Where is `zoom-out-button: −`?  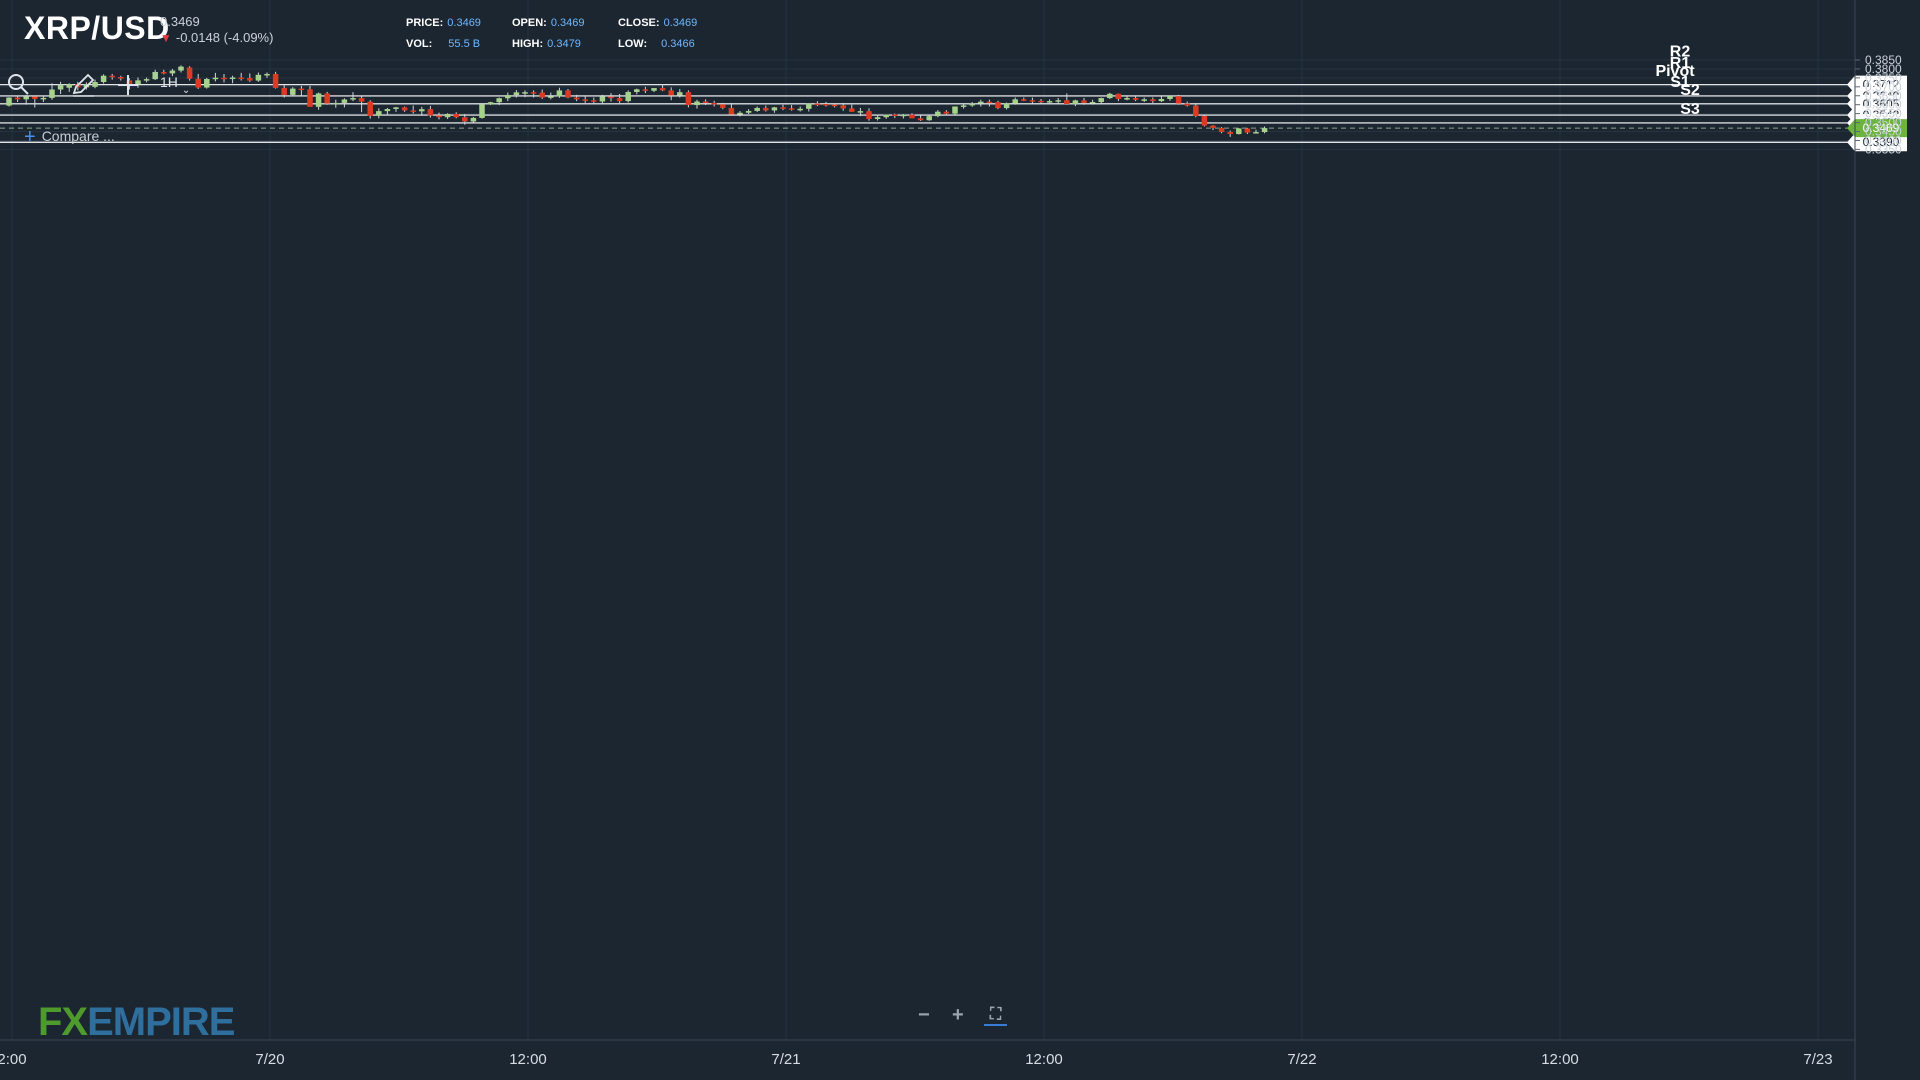 zoom-out-button: − is located at coordinates (924, 1015).